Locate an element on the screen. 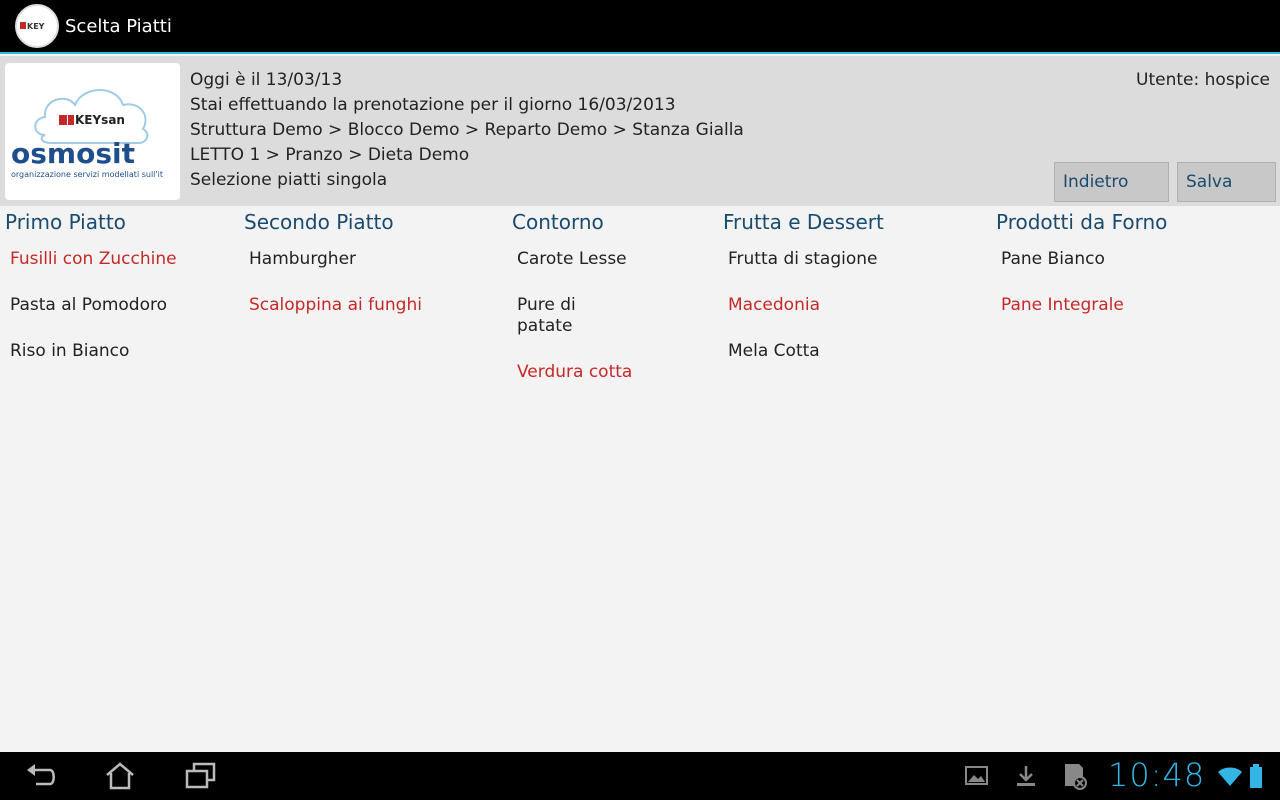  battery-icon is located at coordinates (1256, 778).